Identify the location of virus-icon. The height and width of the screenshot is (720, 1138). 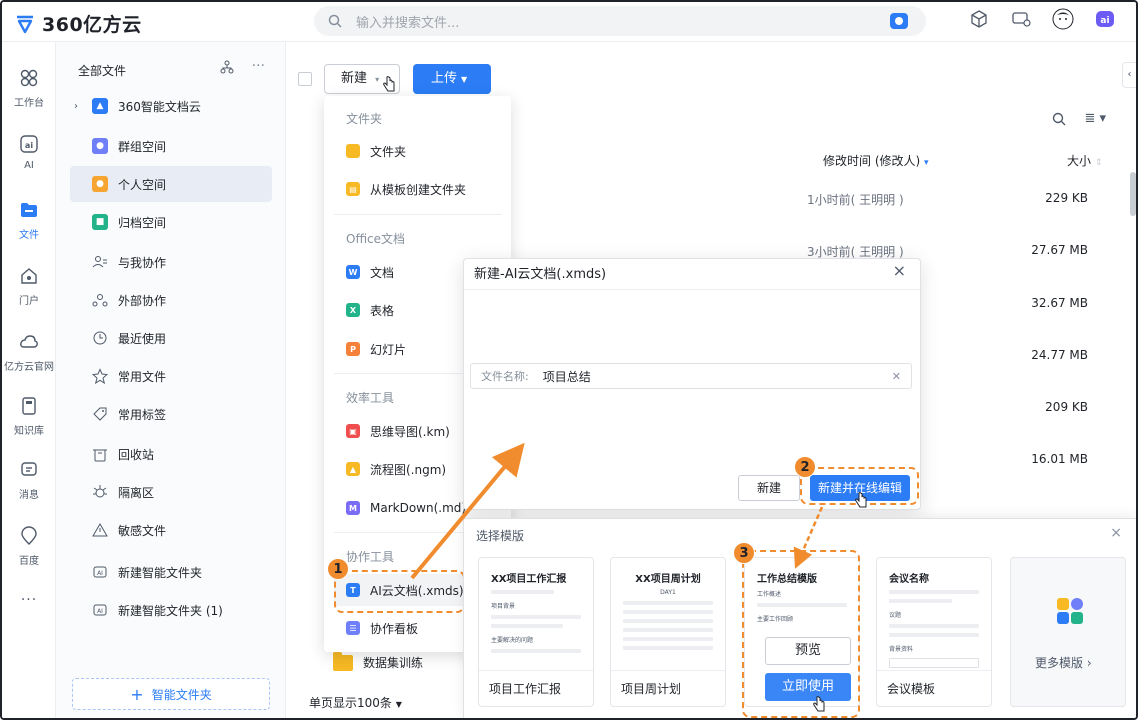
(100, 491).